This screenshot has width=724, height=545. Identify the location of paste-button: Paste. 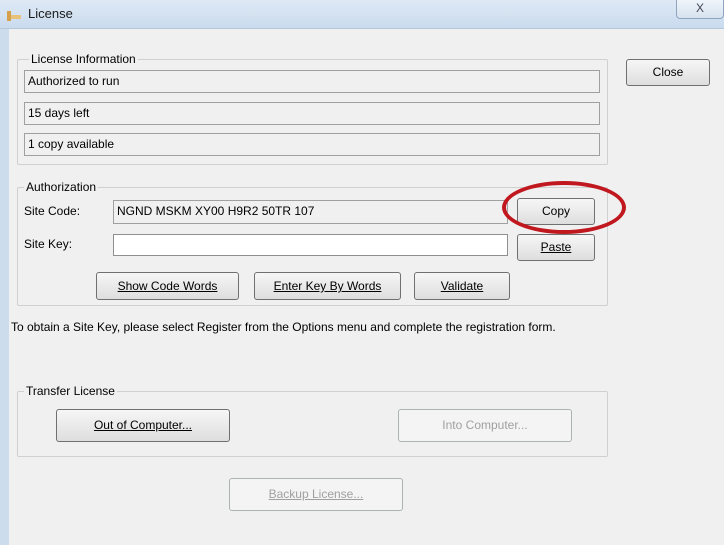
(556, 247).